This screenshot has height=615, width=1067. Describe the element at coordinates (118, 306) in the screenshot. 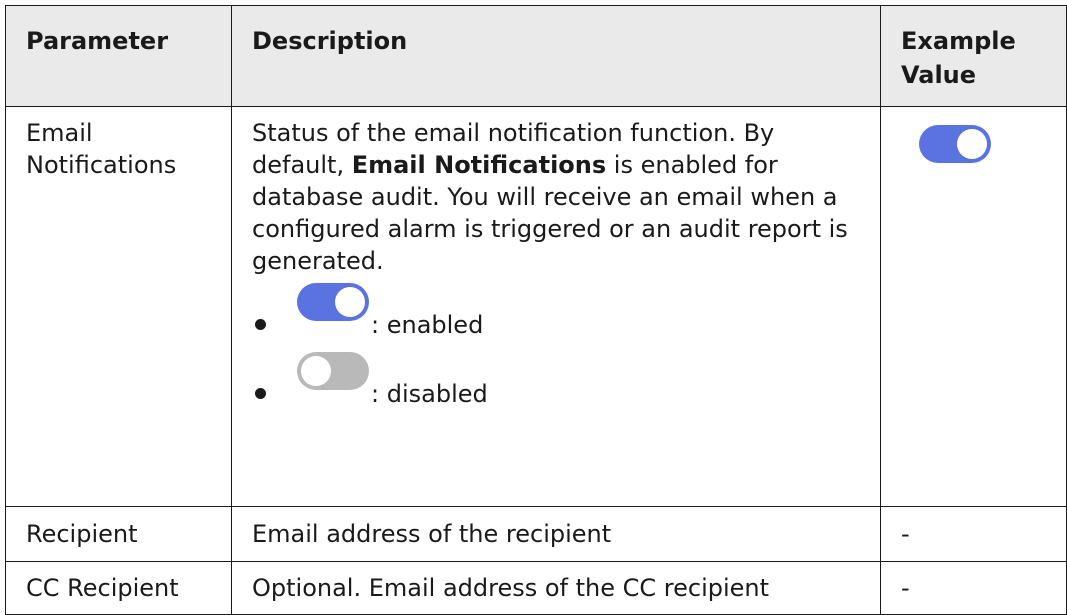

I see `param-cell: Email Notifications` at that location.